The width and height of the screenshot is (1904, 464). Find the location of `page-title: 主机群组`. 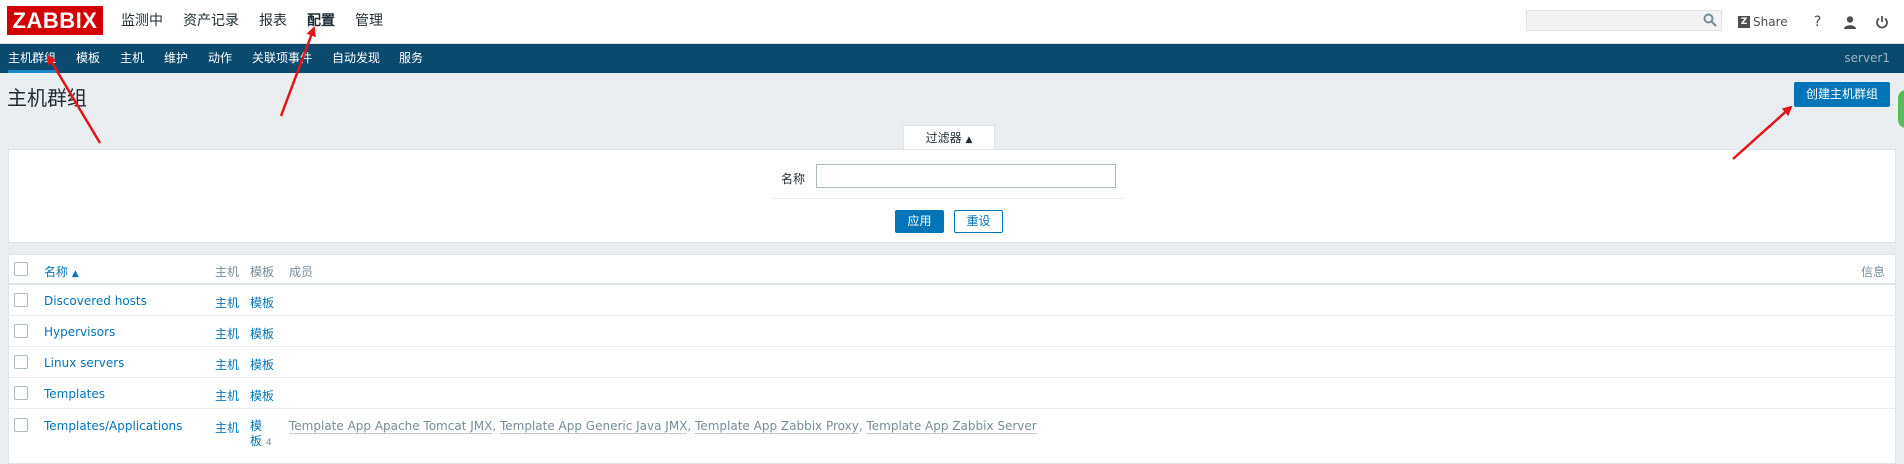

page-title: 主机群组 is located at coordinates (47, 98).